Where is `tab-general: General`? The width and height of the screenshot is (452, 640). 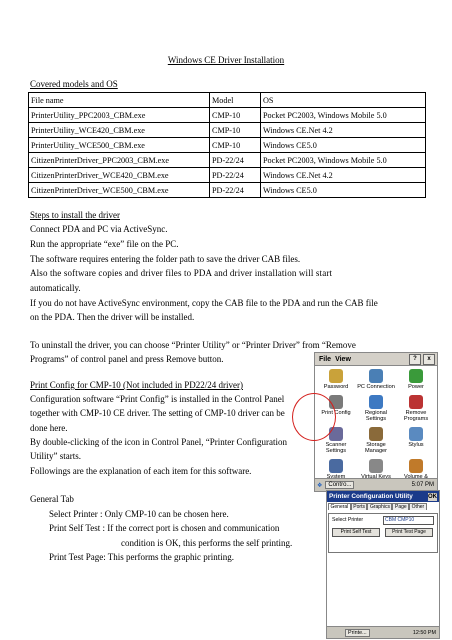
tab-general: General is located at coordinates (339, 506).